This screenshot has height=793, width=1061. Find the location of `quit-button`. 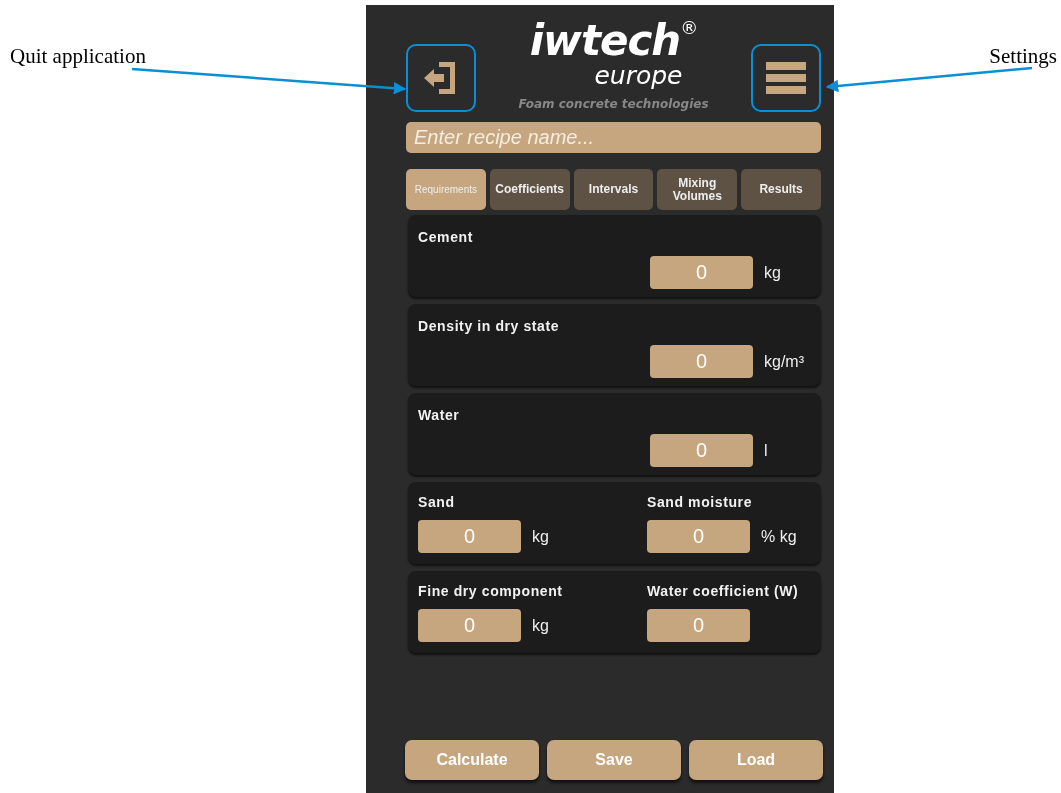

quit-button is located at coordinates (441, 78).